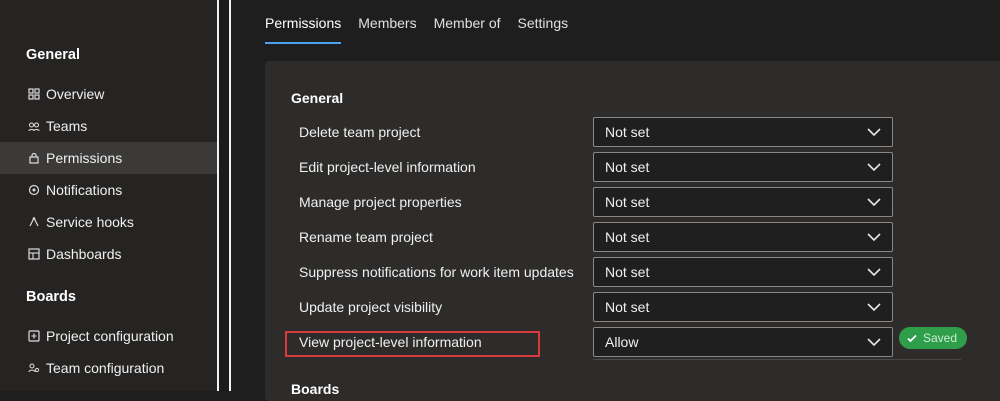 This screenshot has height=401, width=1000. I want to click on permission-label: Delete team project, so click(360, 132).